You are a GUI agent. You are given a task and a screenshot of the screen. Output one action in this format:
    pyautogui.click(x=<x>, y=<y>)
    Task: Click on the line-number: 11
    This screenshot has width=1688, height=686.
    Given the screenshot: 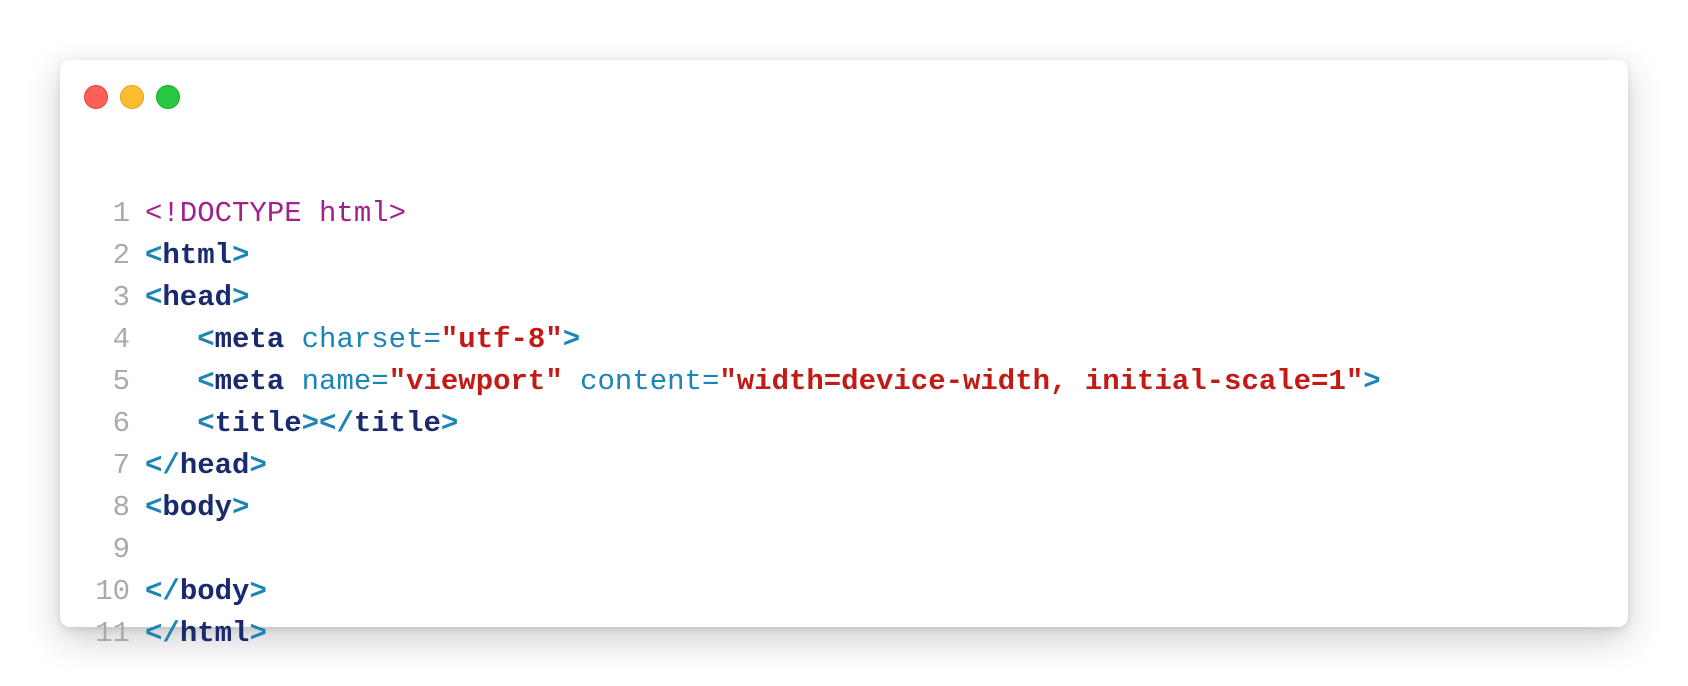 What is the action you would take?
    pyautogui.click(x=112, y=633)
    